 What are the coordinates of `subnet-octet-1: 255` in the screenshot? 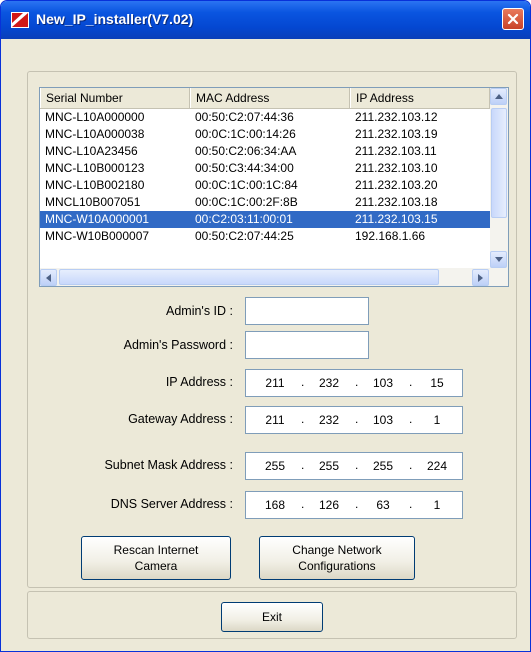 It's located at (275, 466).